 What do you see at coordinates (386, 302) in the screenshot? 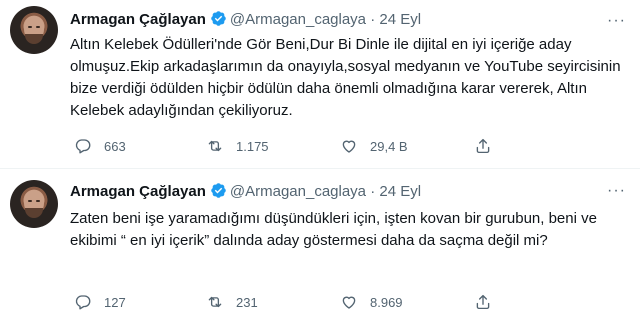
I see `like-count: 8.969` at bounding box center [386, 302].